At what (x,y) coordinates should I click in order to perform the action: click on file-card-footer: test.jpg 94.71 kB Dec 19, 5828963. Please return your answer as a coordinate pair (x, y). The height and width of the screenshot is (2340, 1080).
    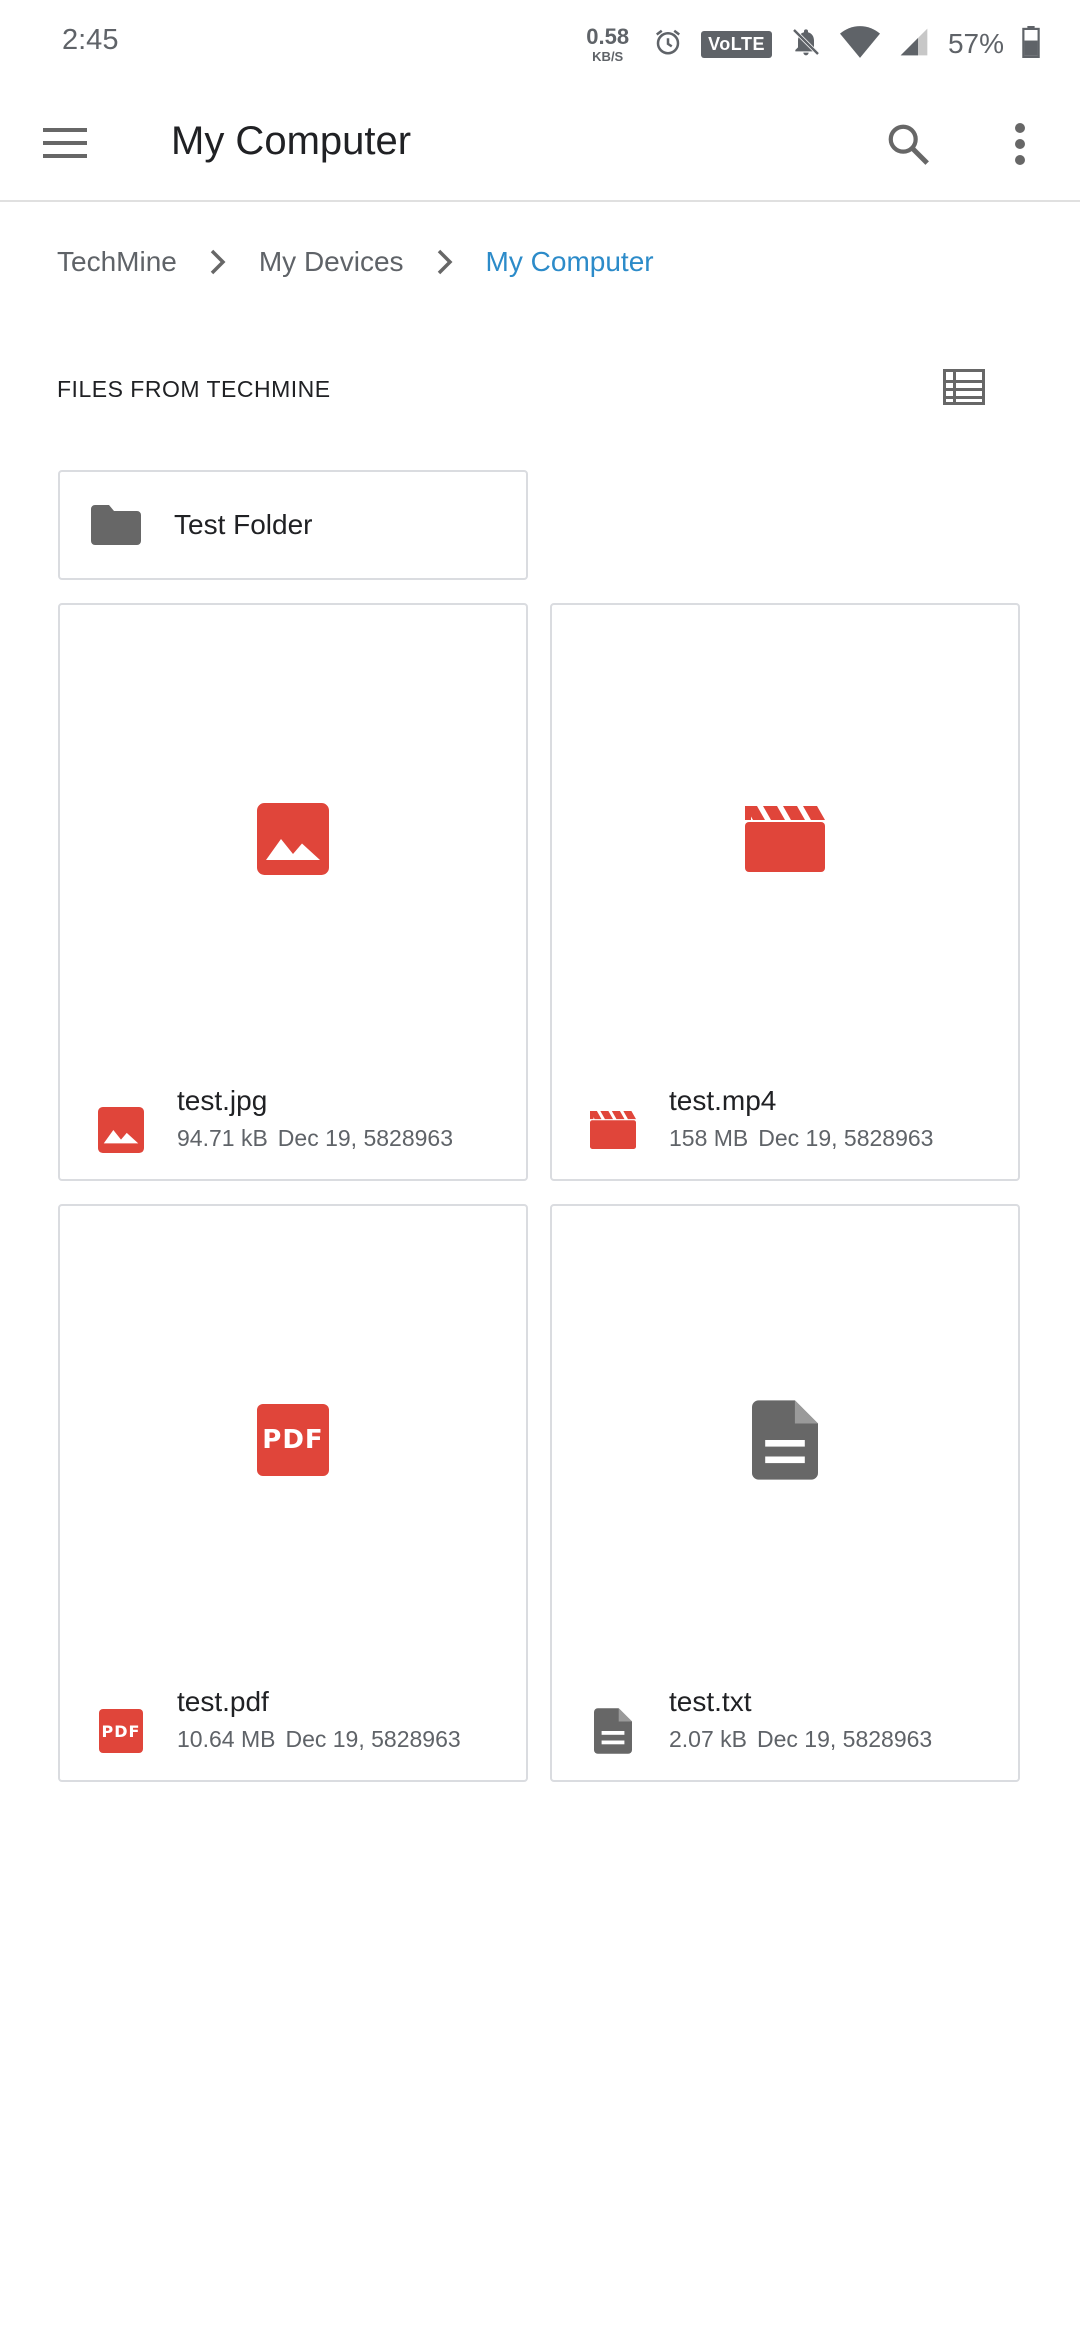
    Looking at the image, I should click on (293, 1124).